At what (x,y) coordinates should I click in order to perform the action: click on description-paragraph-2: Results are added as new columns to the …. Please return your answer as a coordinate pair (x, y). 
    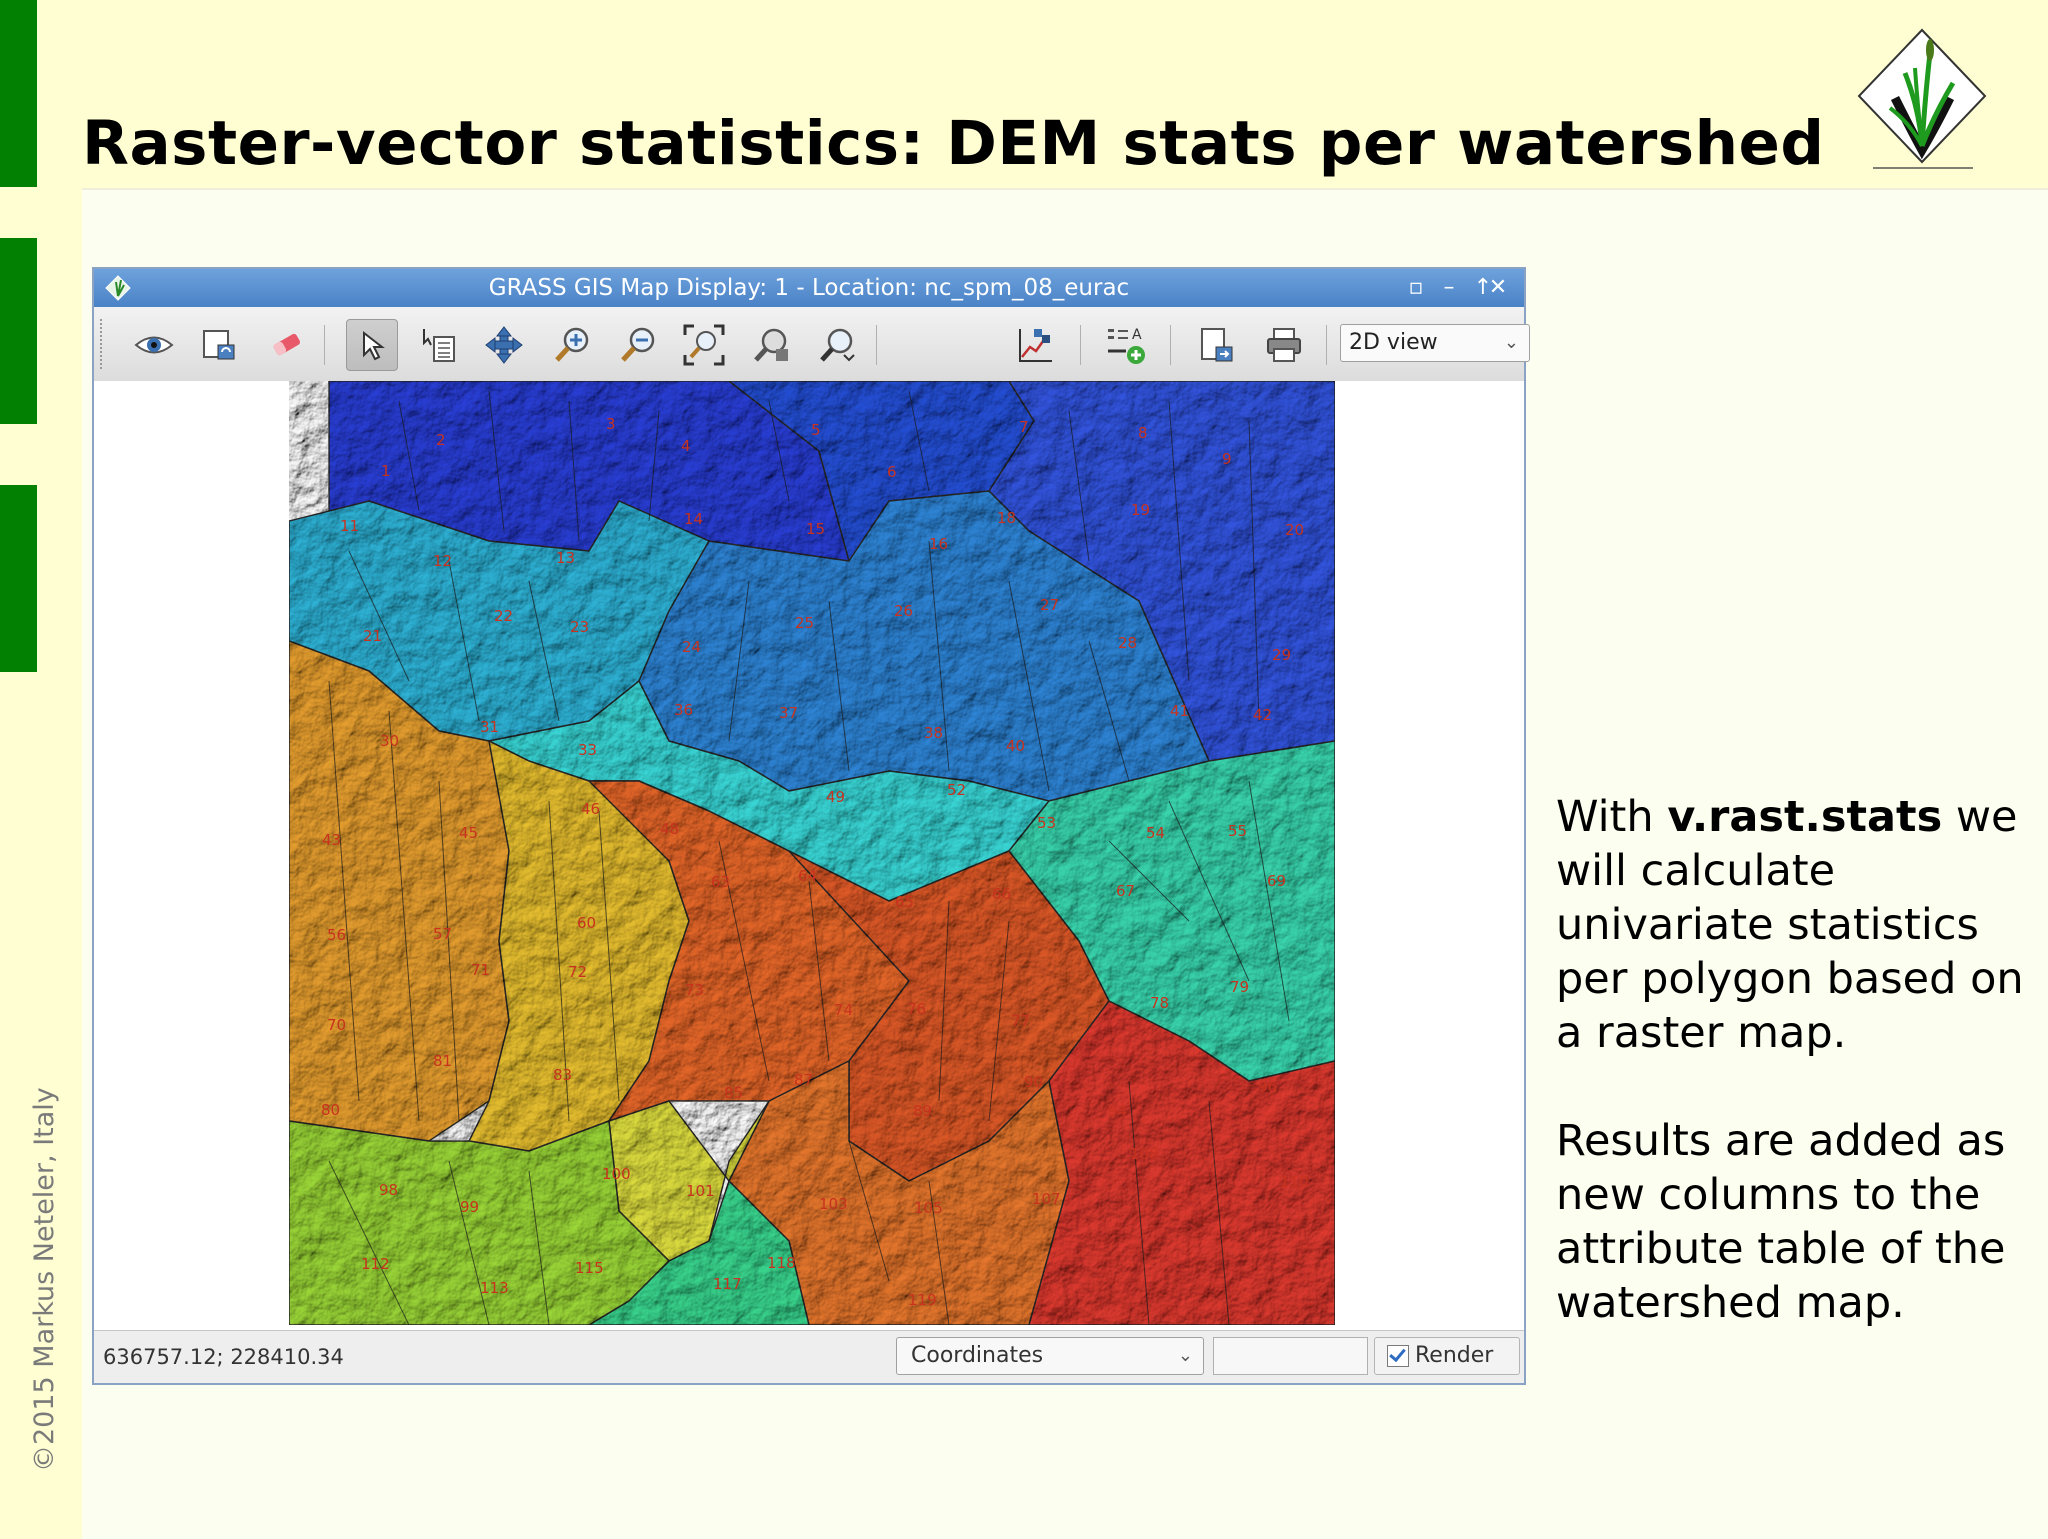
    Looking at the image, I should click on (1781, 1222).